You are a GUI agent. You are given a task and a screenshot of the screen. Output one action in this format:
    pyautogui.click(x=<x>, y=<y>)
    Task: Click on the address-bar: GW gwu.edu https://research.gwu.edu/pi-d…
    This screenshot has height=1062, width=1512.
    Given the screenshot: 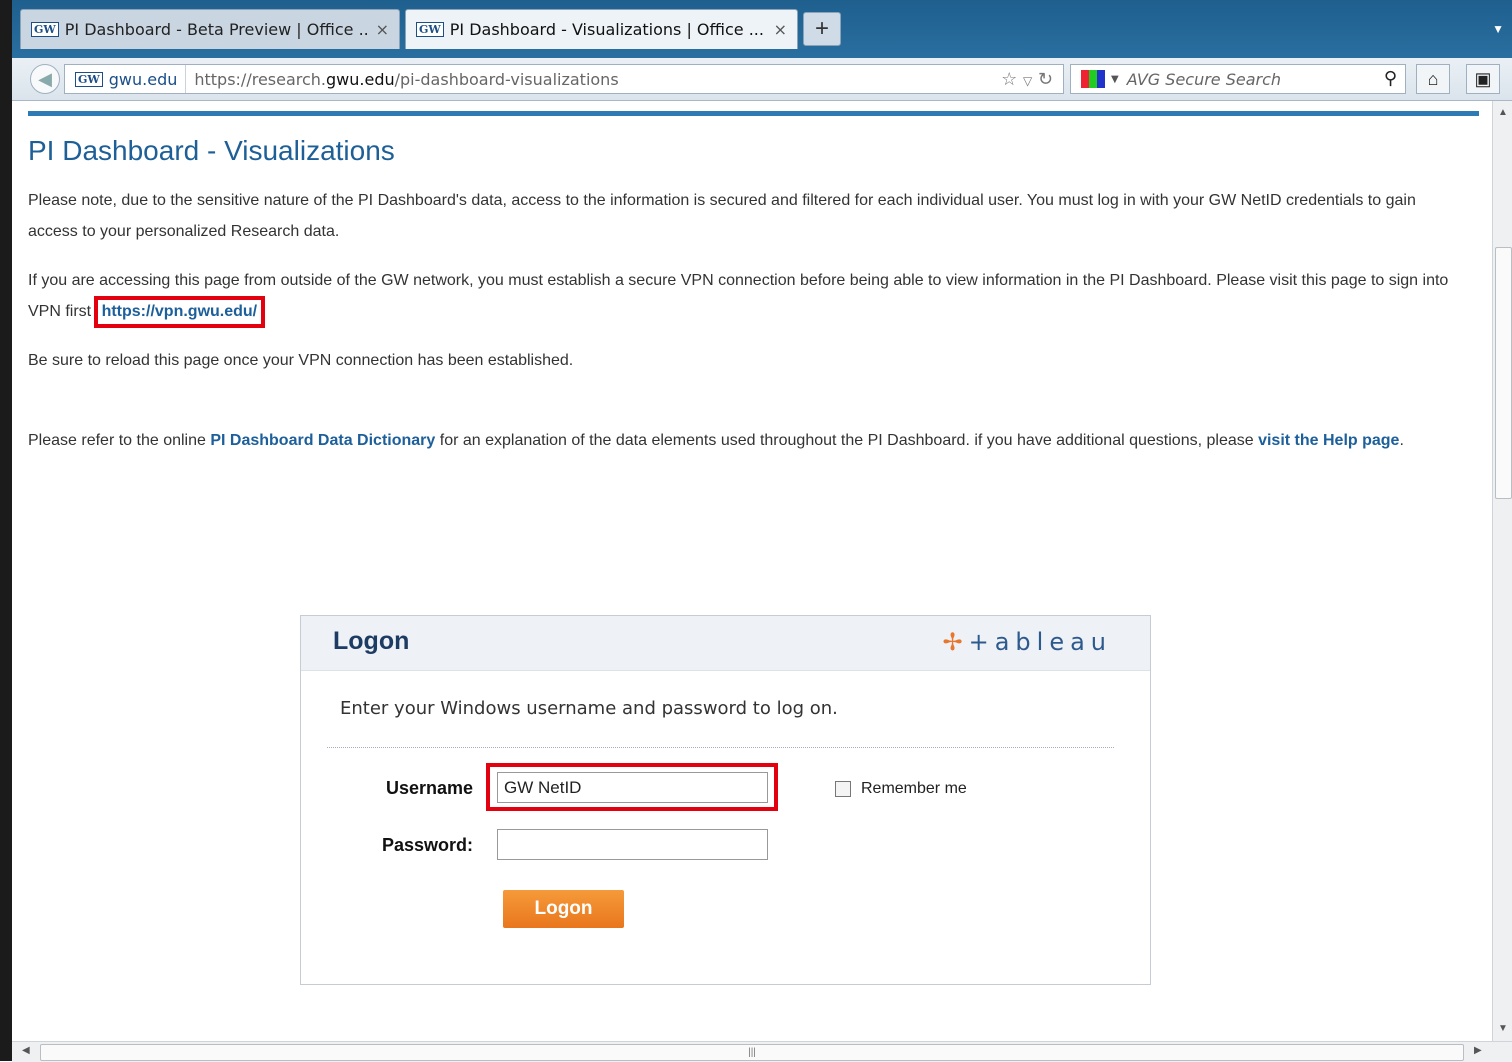 What is the action you would take?
    pyautogui.click(x=564, y=79)
    